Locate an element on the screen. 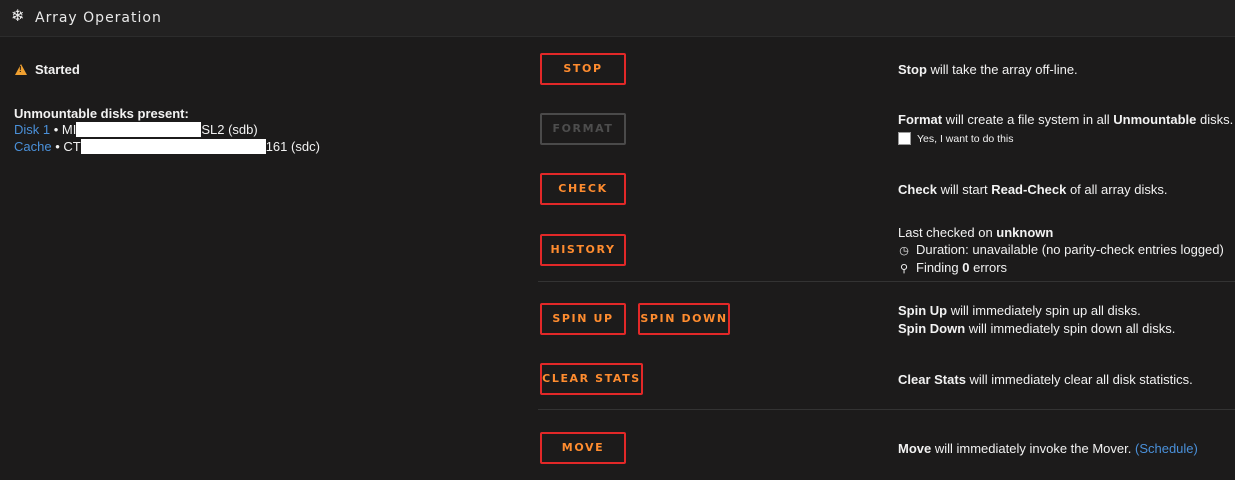 The image size is (1235, 480). schedule-link: (Schedule) is located at coordinates (1166, 448).